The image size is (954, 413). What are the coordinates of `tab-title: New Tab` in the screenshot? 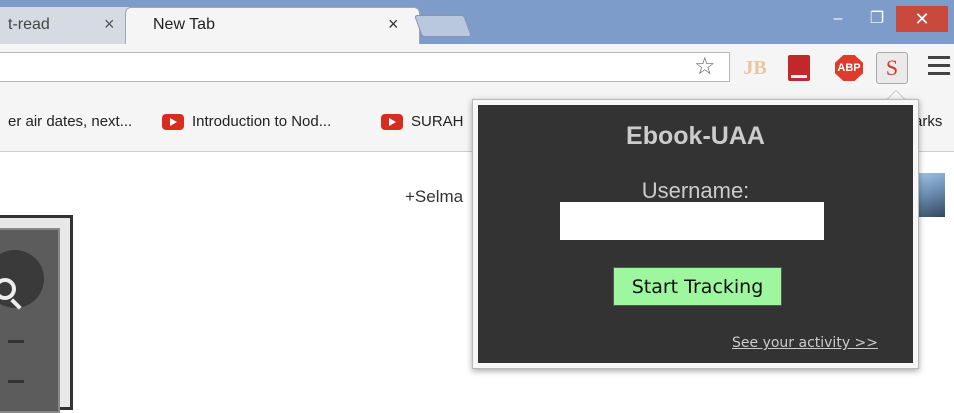 It's located at (184, 24).